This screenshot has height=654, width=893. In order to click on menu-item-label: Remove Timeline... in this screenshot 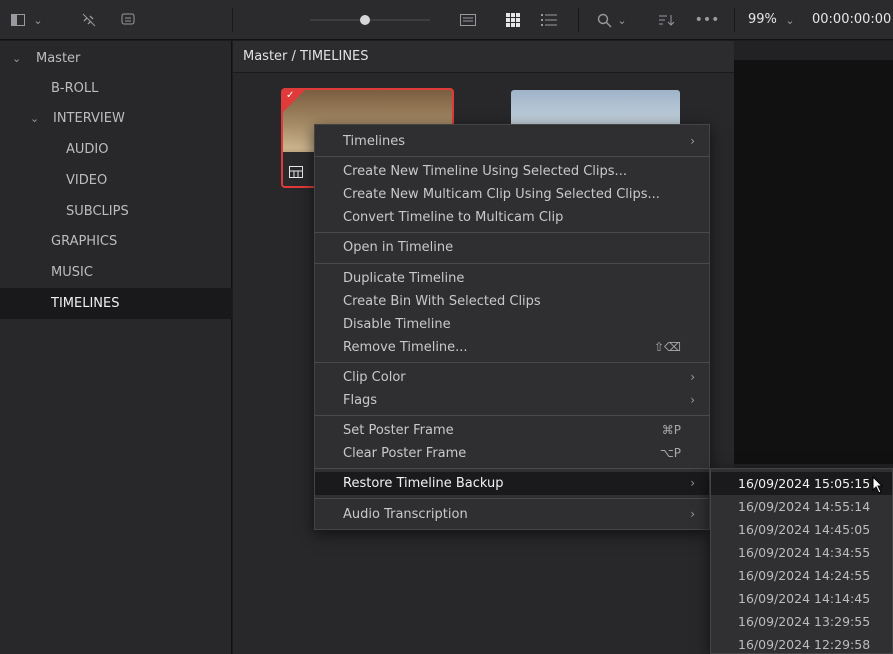, I will do `click(405, 347)`.